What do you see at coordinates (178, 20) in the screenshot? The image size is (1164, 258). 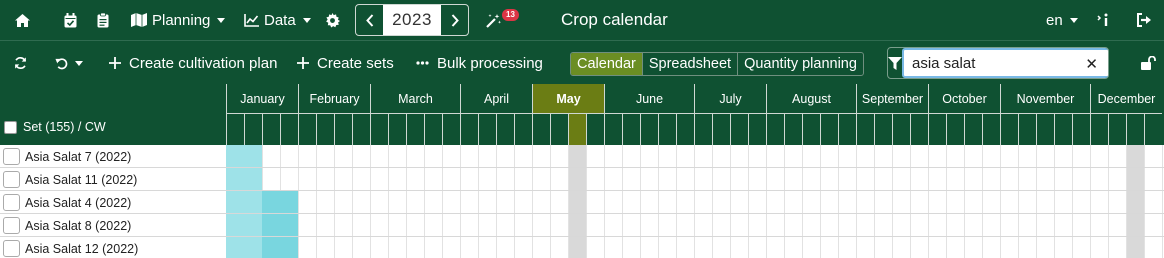 I see `planning-menu: Planning` at bounding box center [178, 20].